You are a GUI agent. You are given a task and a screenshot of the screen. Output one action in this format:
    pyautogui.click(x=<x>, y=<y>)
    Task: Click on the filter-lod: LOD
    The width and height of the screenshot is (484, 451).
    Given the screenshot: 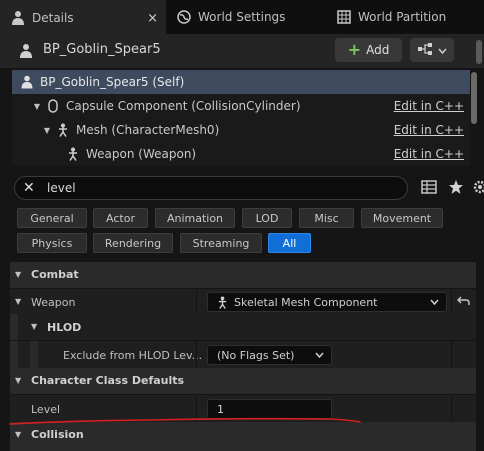 What is the action you would take?
    pyautogui.click(x=267, y=218)
    